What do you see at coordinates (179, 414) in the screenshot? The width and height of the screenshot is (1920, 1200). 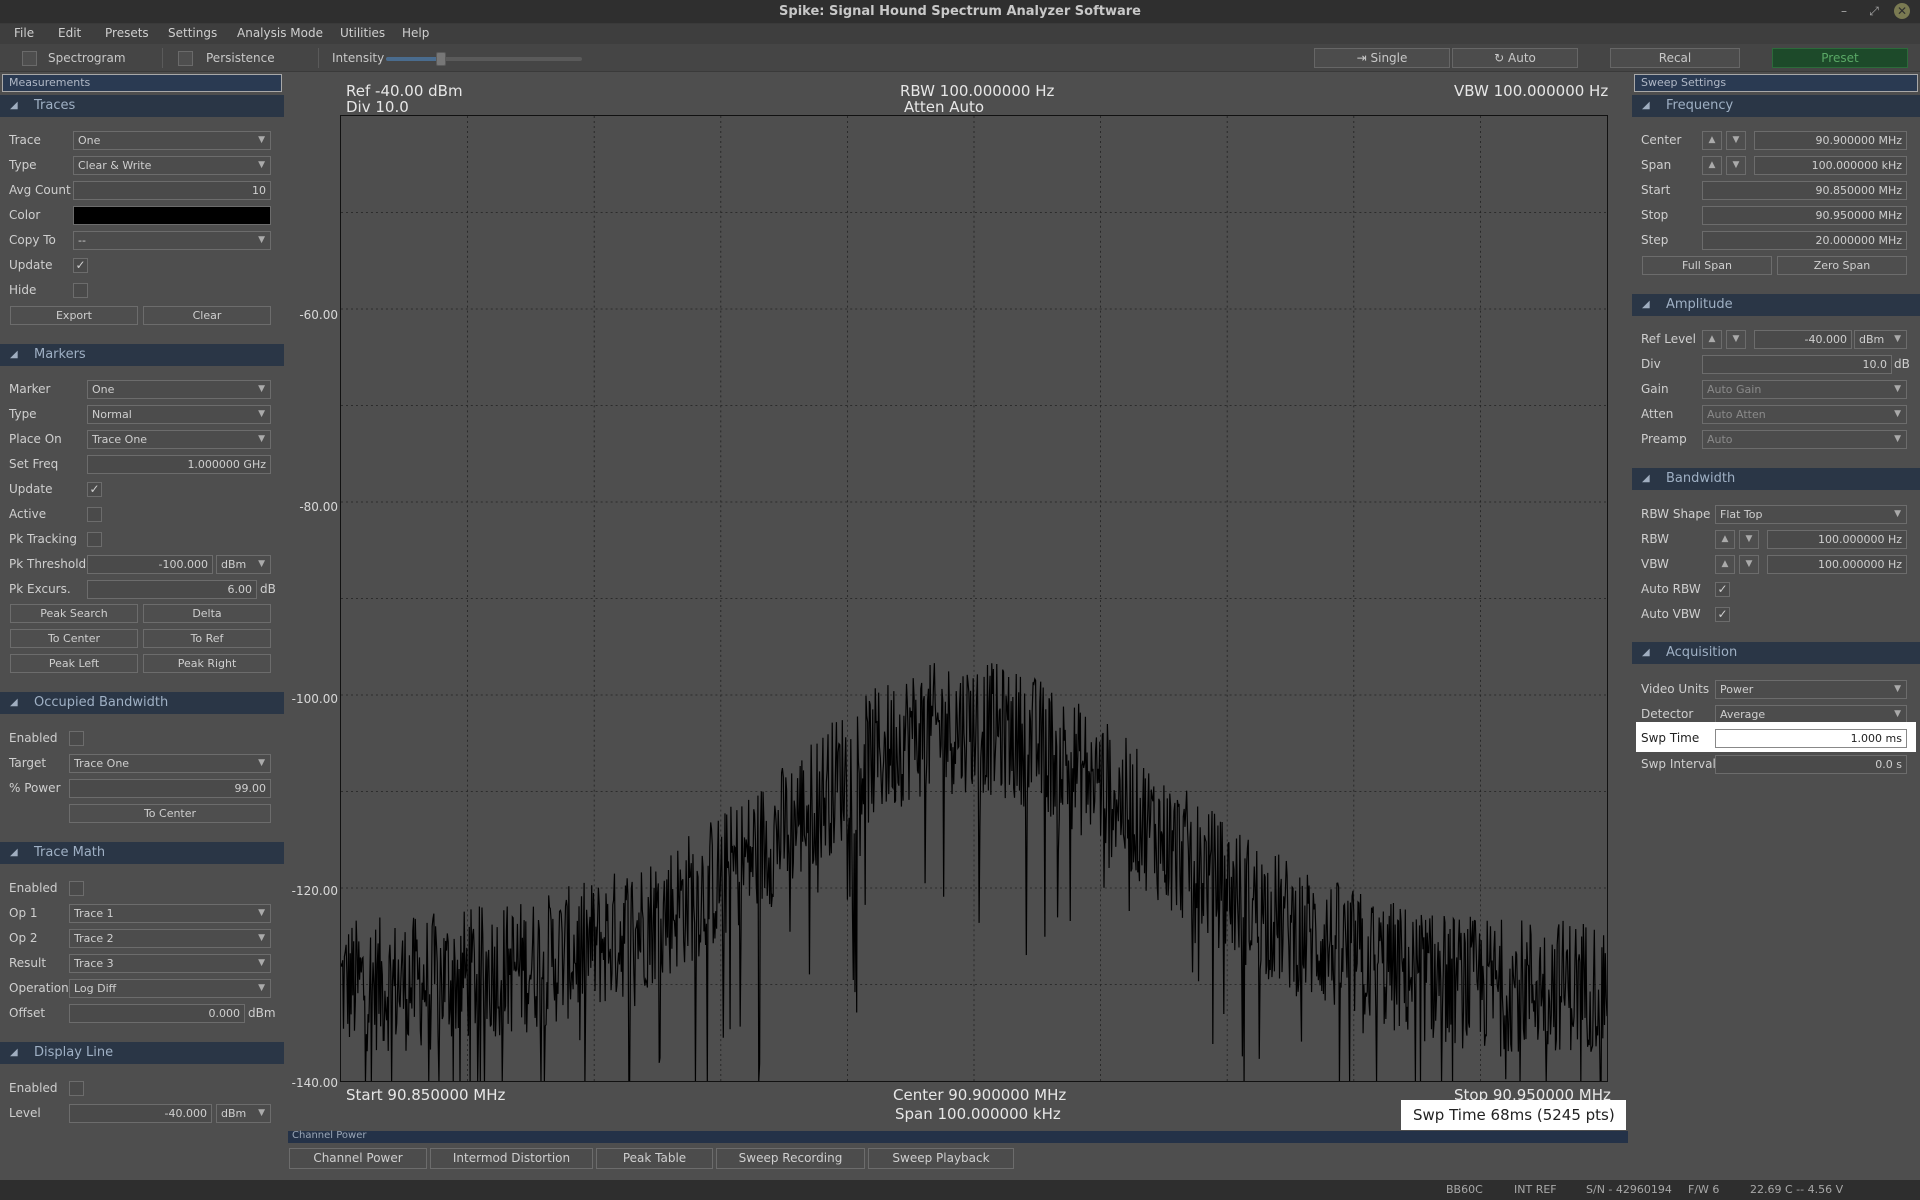 I see `marker-type-select: Normal ▼` at bounding box center [179, 414].